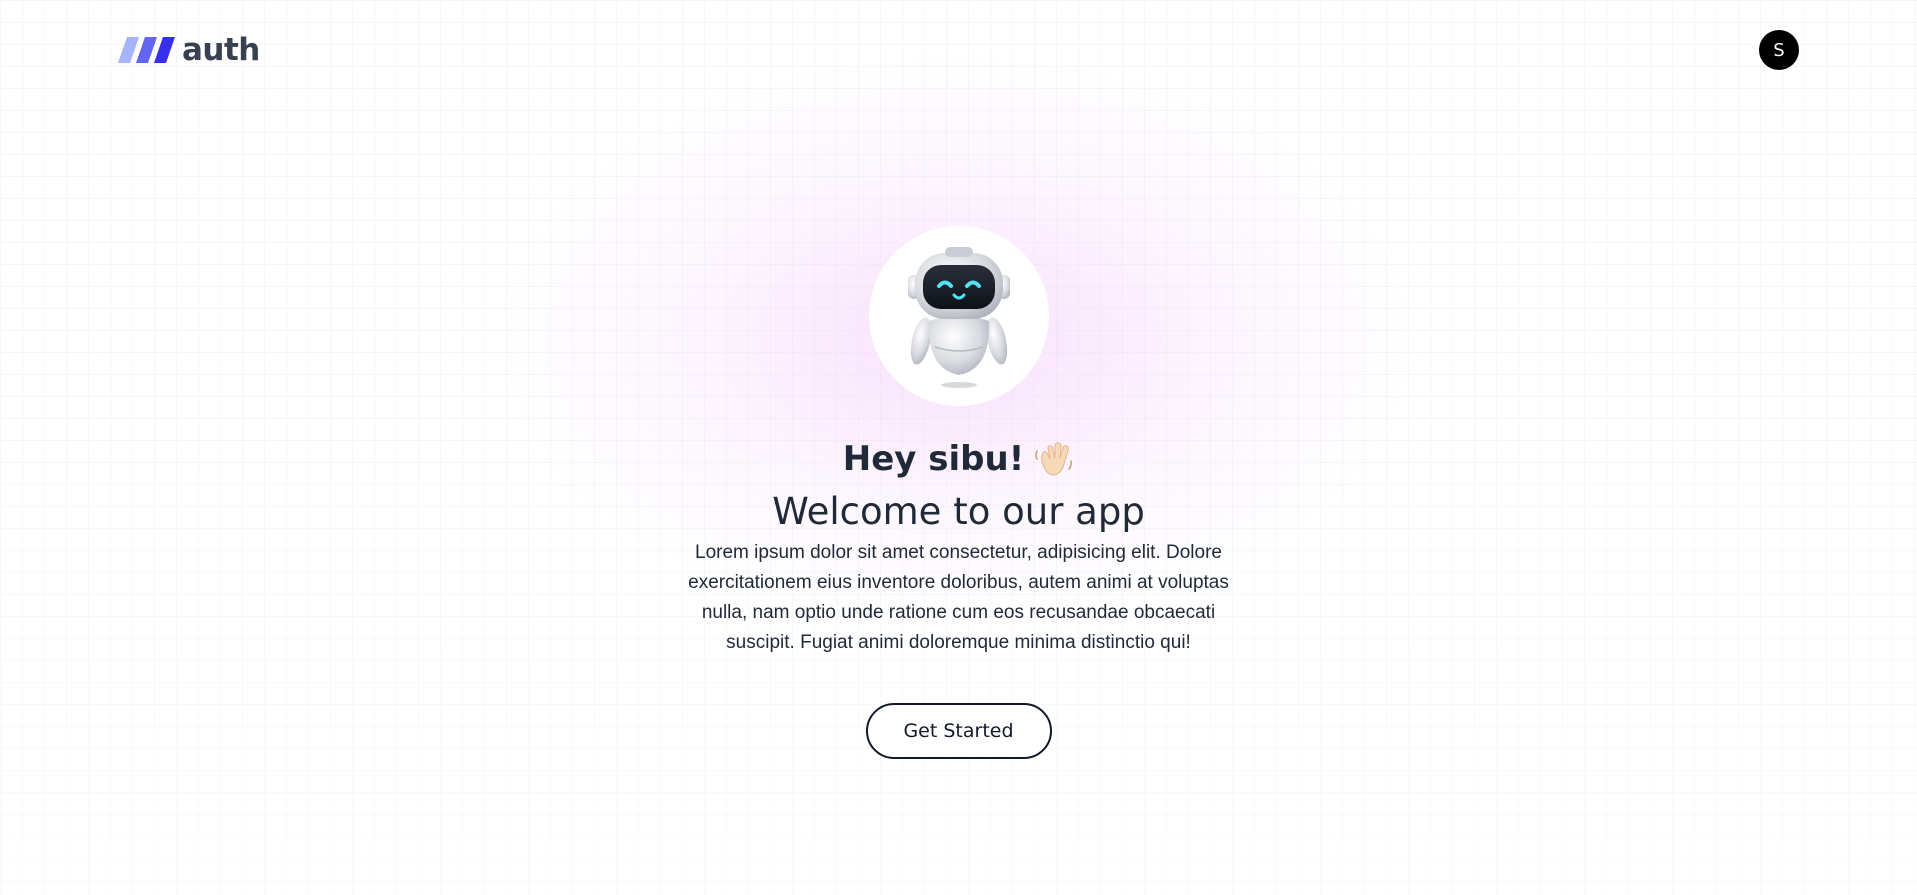 The width and height of the screenshot is (1917, 895). I want to click on robot-avatar-circle, so click(958, 316).